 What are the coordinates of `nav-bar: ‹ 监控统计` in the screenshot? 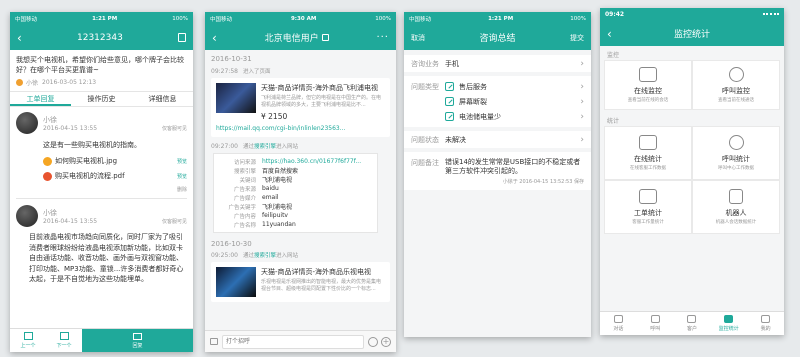 It's located at (692, 33).